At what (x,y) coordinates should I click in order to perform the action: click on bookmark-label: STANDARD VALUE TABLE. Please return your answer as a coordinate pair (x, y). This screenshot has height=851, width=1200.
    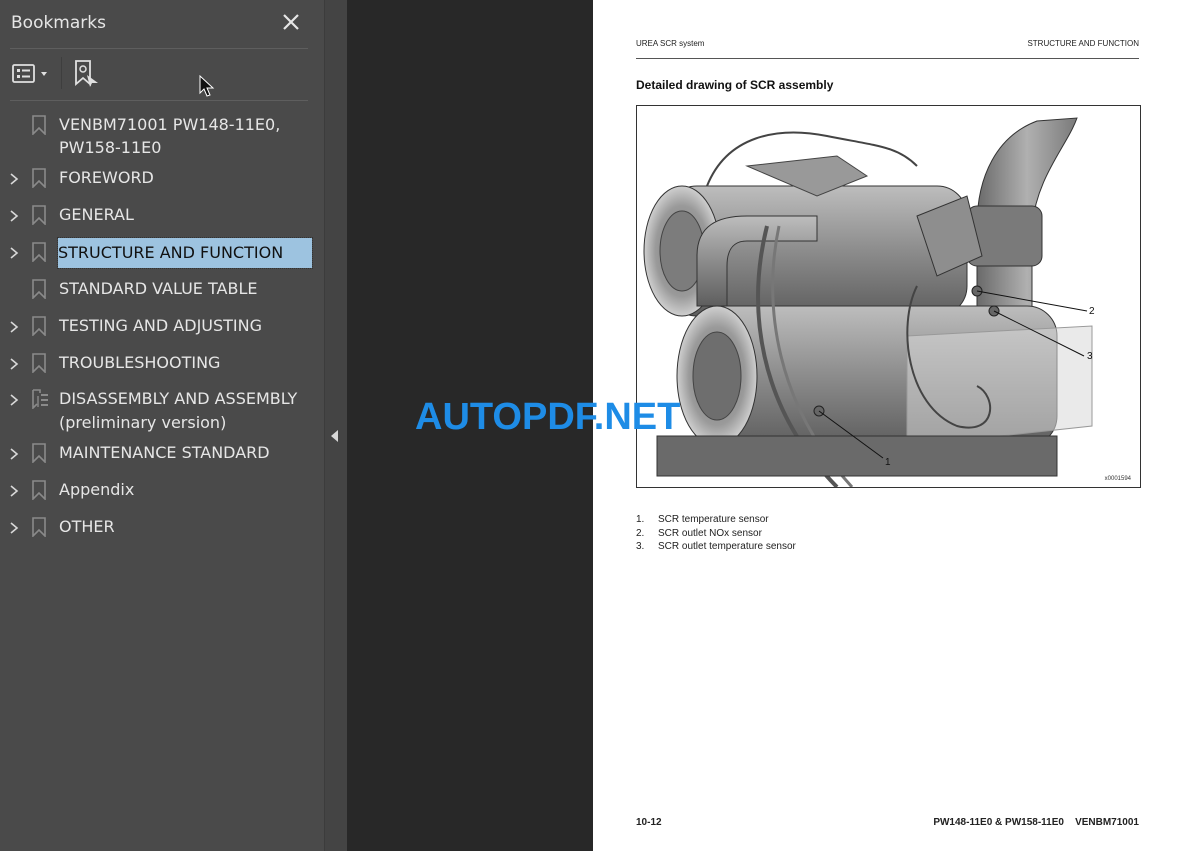
    Looking at the image, I should click on (158, 288).